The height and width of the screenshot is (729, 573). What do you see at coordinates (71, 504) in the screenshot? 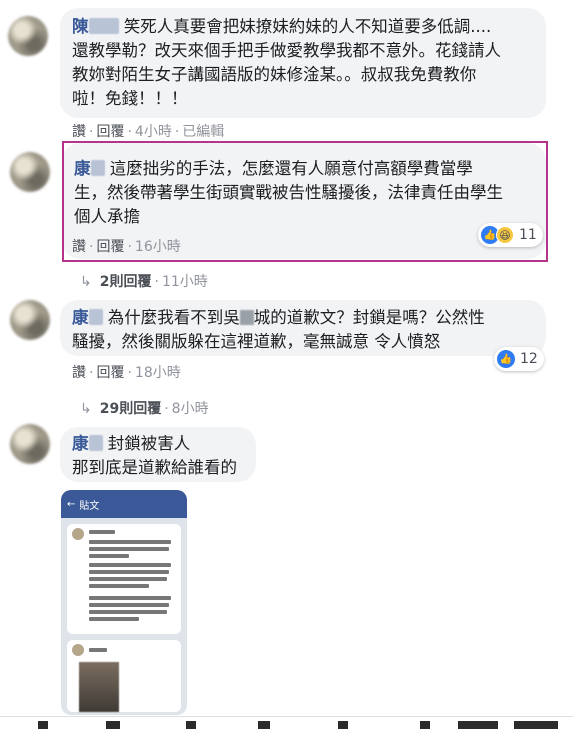
I see `back-arrow-icon: ←` at bounding box center [71, 504].